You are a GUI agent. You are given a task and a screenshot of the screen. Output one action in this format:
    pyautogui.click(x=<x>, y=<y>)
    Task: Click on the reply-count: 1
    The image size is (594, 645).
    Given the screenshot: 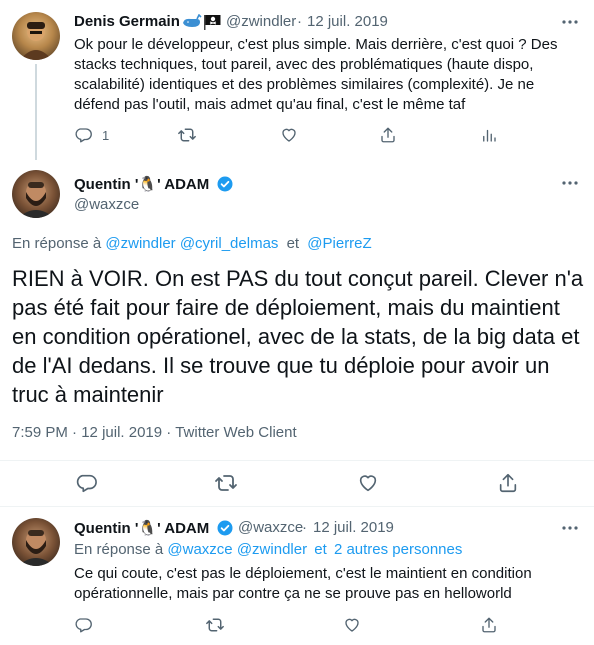 What is the action you would take?
    pyautogui.click(x=106, y=135)
    